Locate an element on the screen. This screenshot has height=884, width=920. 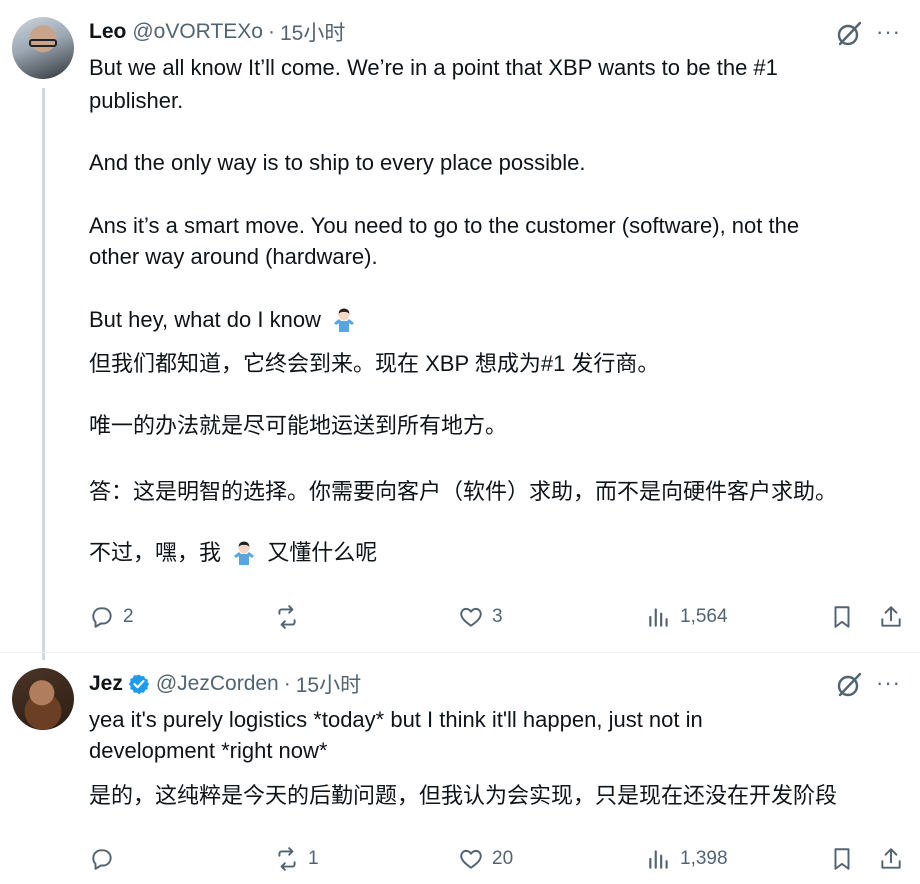
view-count: 1,398 is located at coordinates (704, 858).